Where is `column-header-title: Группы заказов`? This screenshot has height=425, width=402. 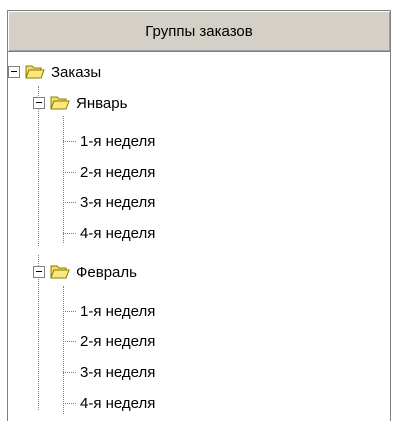 column-header-title: Группы заказов is located at coordinates (199, 31).